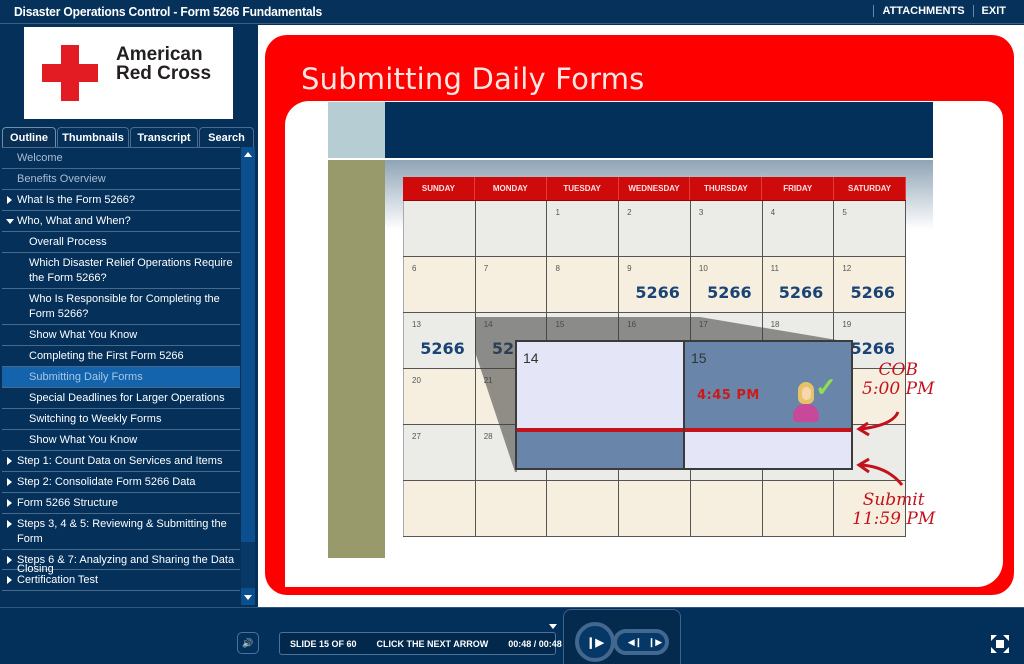 This screenshot has height=664, width=1024. Describe the element at coordinates (121, 461) in the screenshot. I see `outline-item: Step 1: Count Data on Services and Items` at that location.